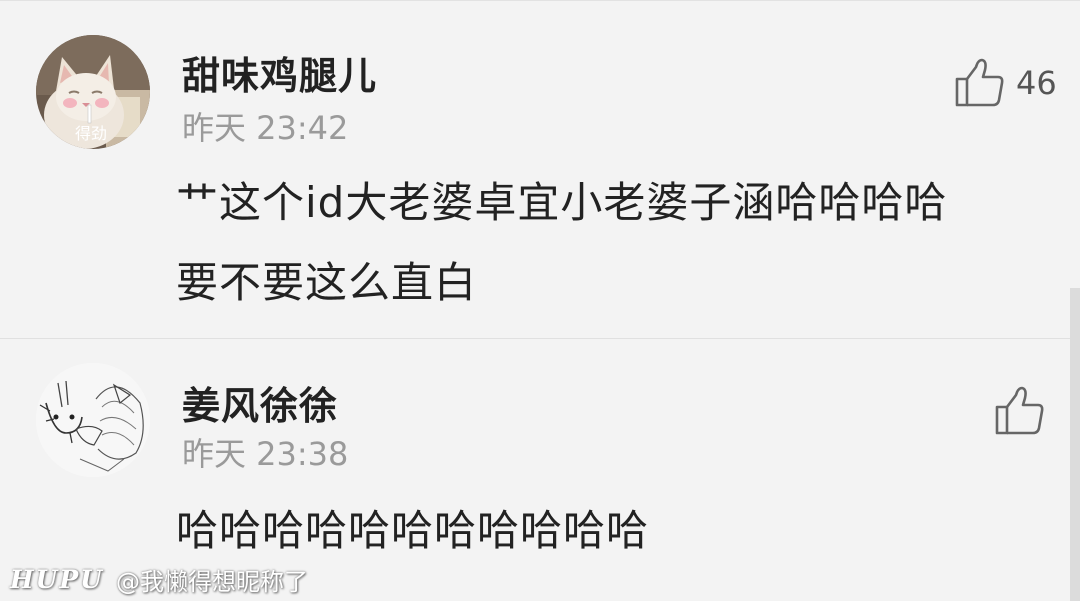 The width and height of the screenshot is (1080, 601). I want to click on watermark: HUPU @我懒得想昵称了, so click(159, 579).